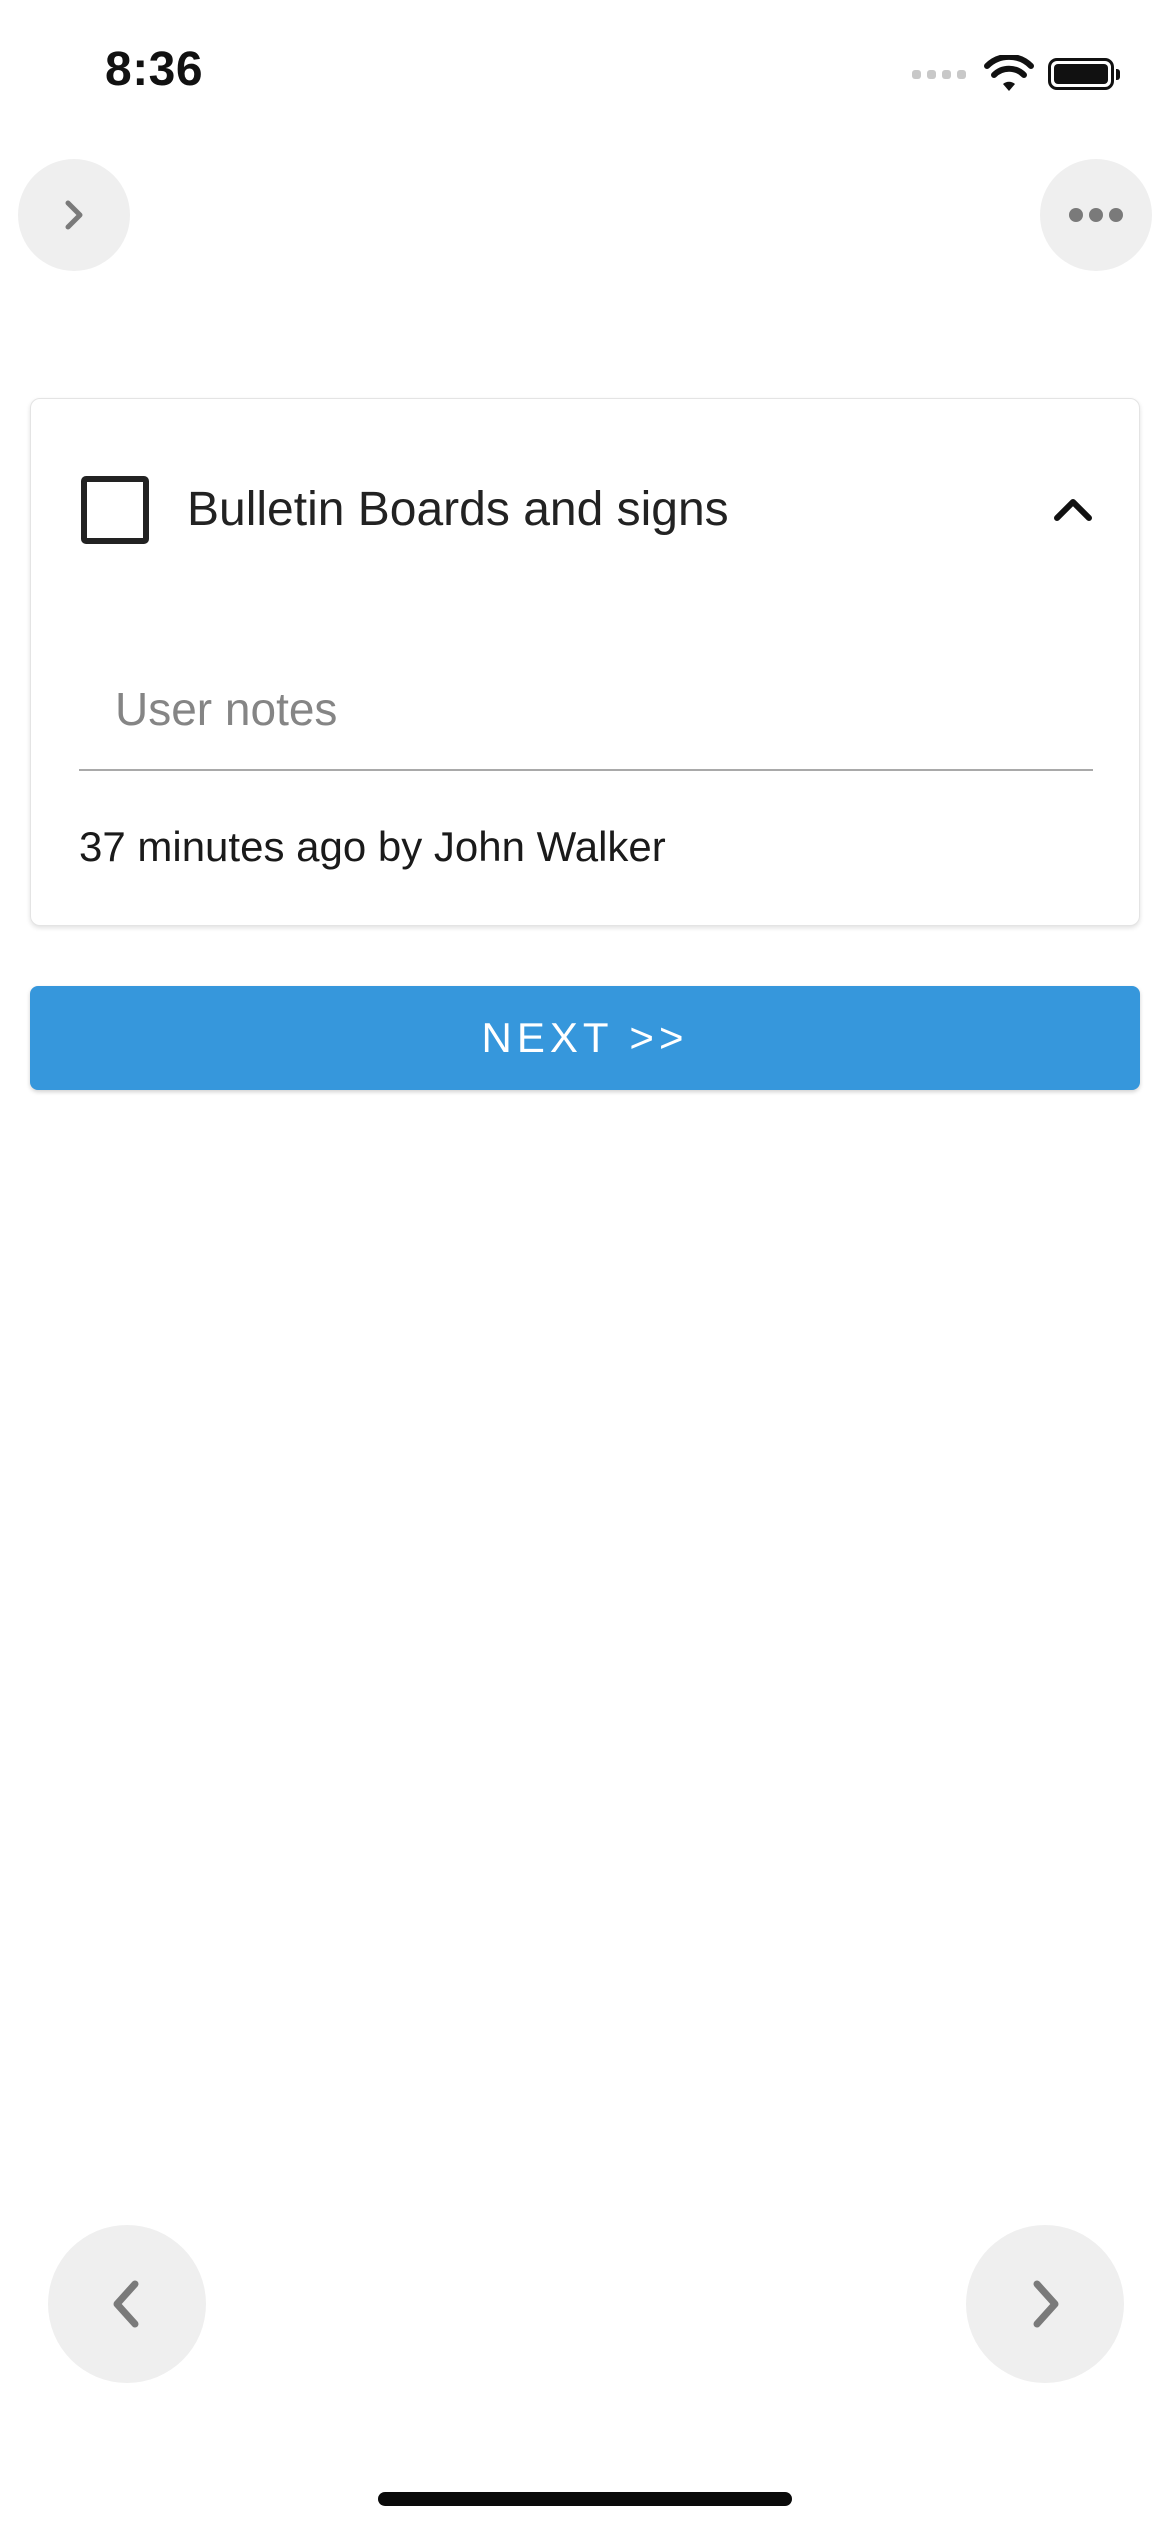  Describe the element at coordinates (585, 2499) in the screenshot. I see `home-indicator` at that location.